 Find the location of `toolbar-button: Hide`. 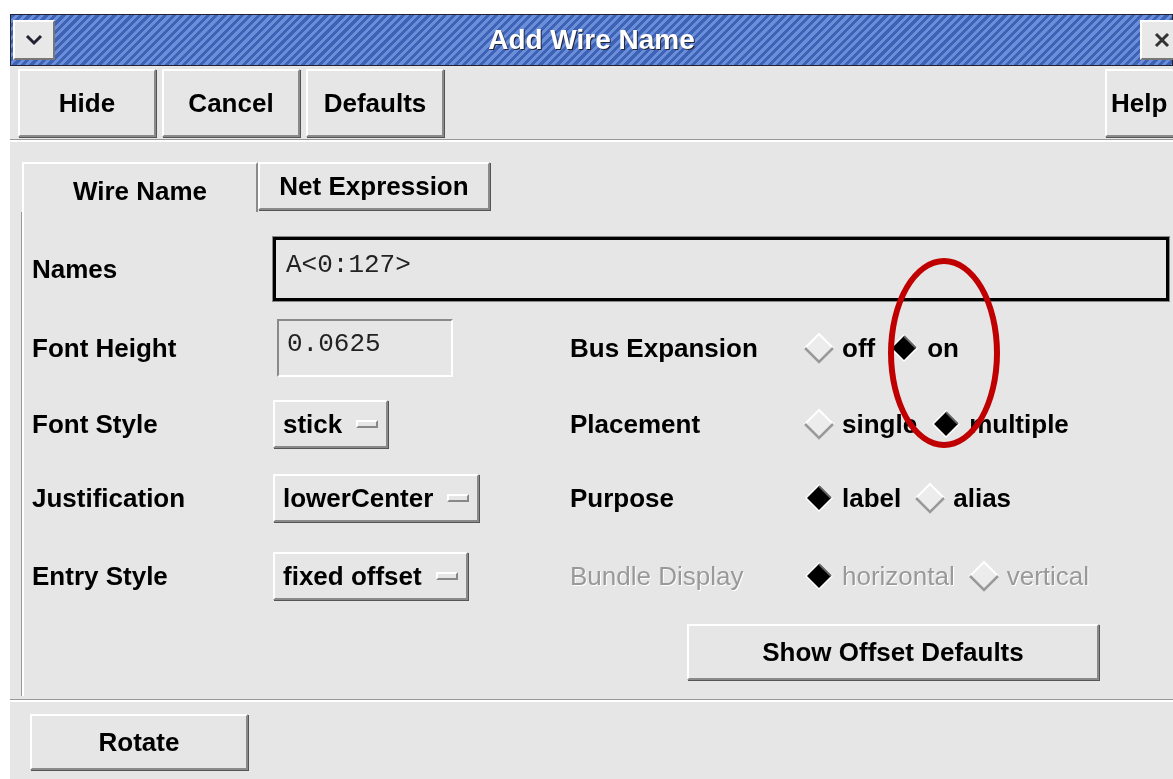

toolbar-button: Hide is located at coordinates (87, 103).